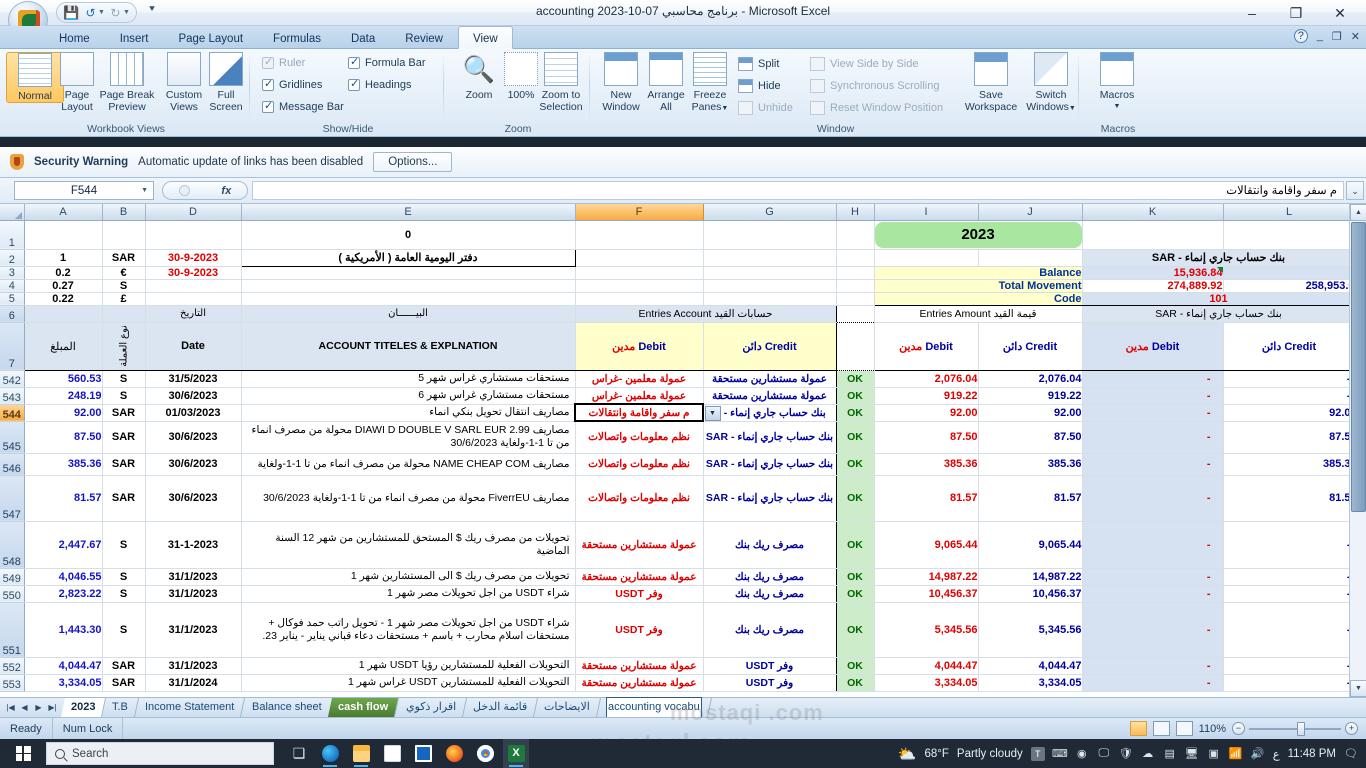  I want to click on cell-G4, so click(770, 286).